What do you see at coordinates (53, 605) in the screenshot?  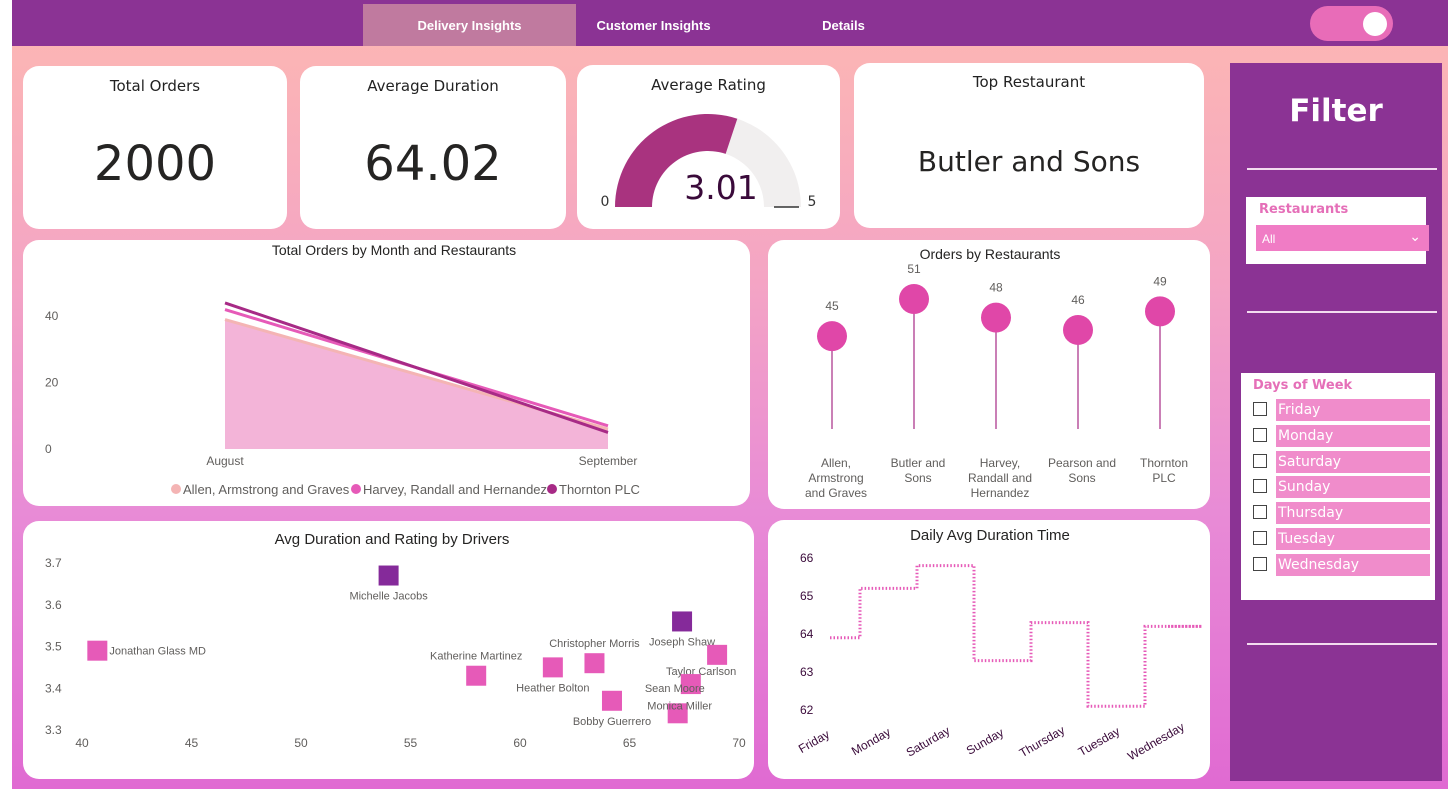 I see `y-tick-label: 3.6` at bounding box center [53, 605].